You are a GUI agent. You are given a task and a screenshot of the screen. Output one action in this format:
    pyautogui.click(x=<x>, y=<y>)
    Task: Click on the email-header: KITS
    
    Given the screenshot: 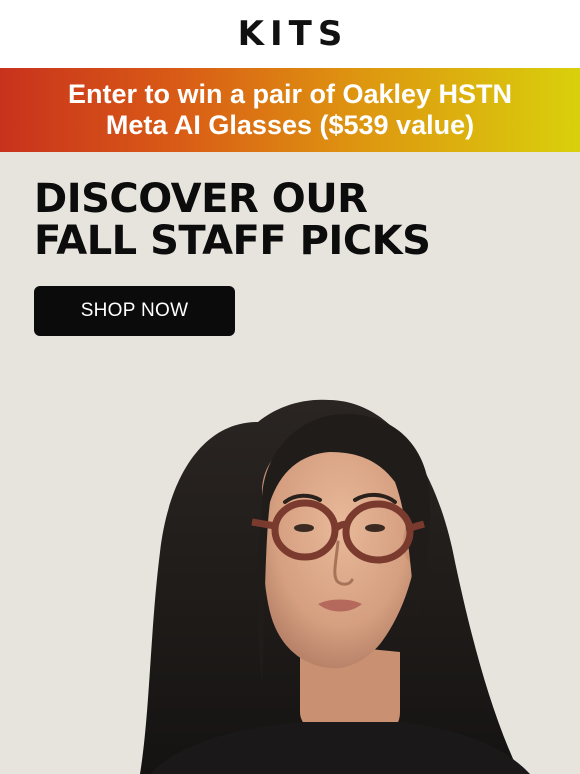 What is the action you would take?
    pyautogui.click(x=290, y=34)
    